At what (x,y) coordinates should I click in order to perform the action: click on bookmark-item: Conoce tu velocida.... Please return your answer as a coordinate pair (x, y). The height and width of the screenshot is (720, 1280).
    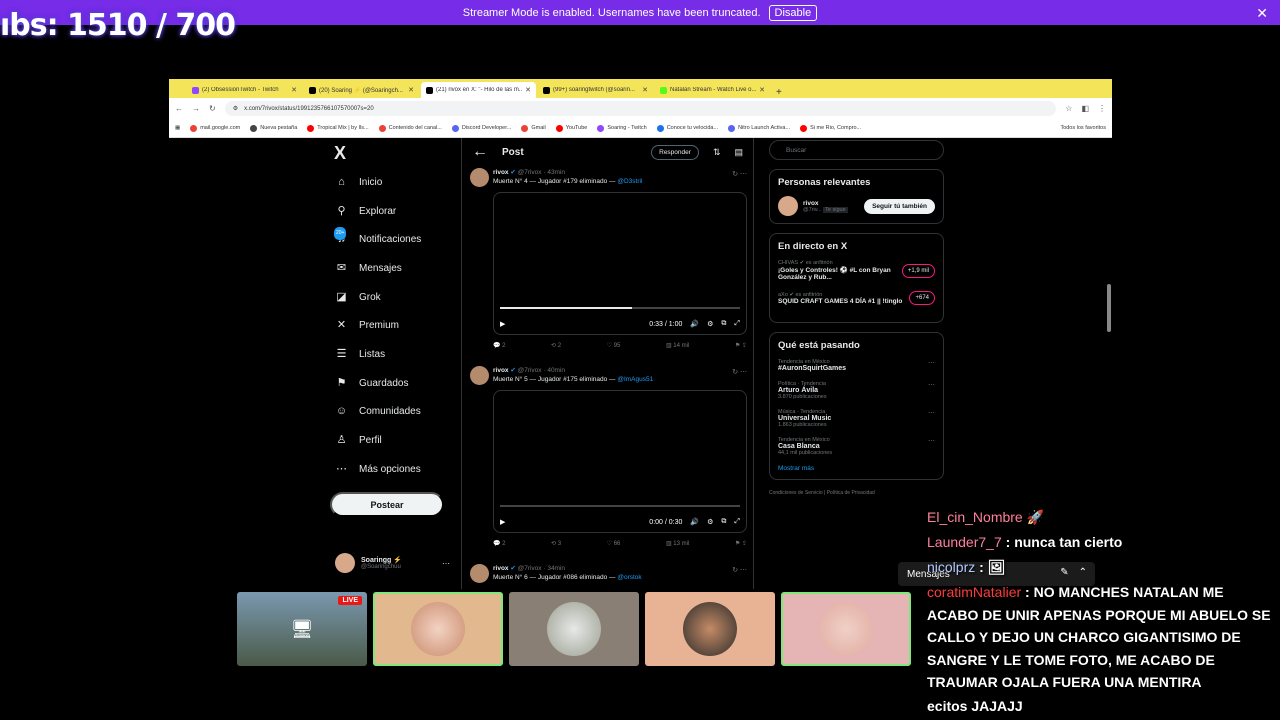
    Looking at the image, I should click on (687, 128).